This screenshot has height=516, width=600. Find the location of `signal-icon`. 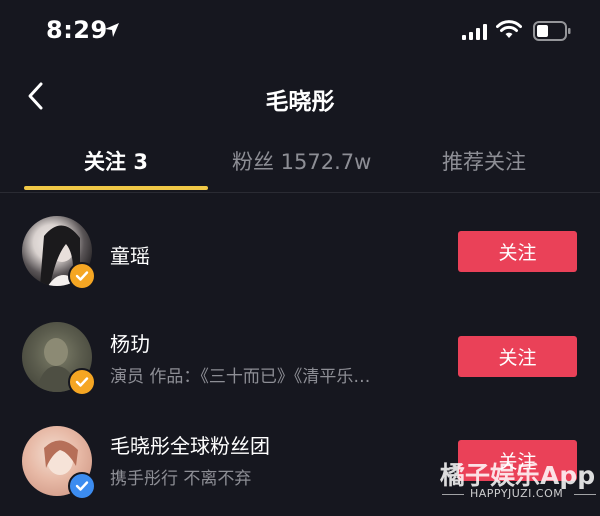

signal-icon is located at coordinates (474, 32).